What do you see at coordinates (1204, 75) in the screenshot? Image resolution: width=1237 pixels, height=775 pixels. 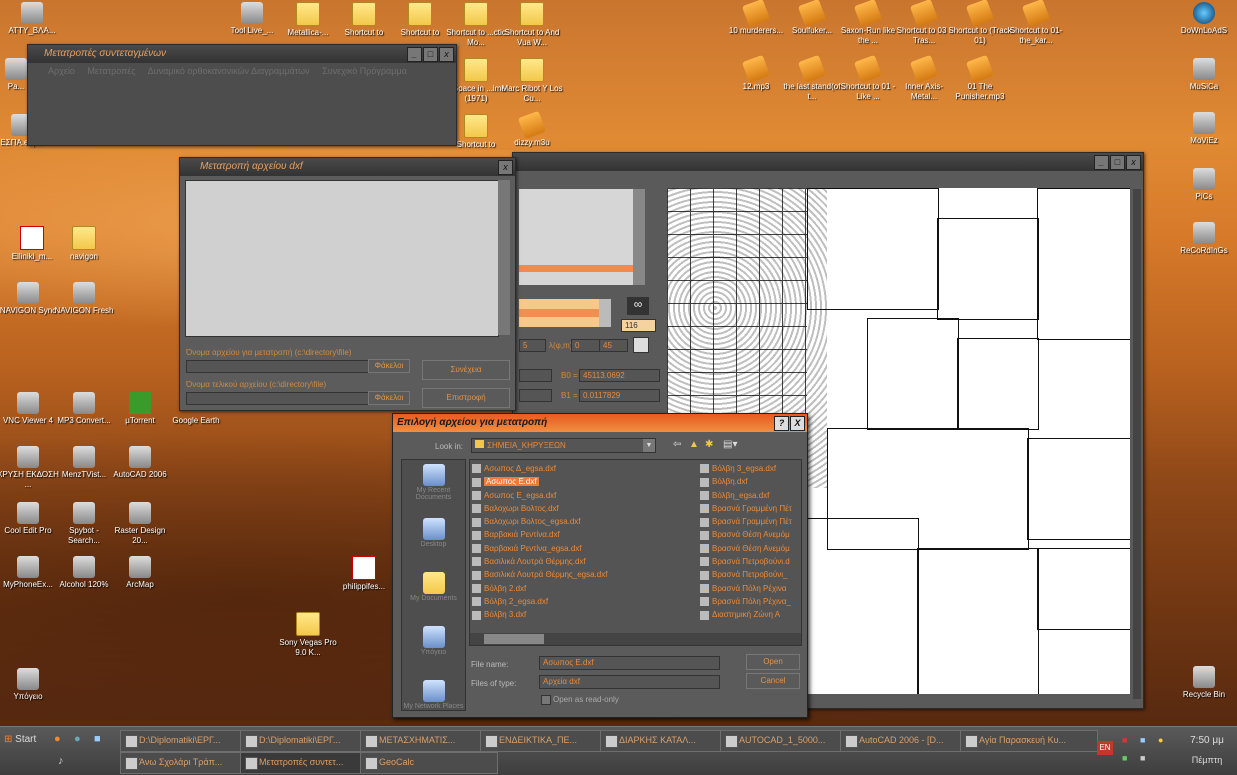 I see `desktop-icon-musica: MuSiCa` at bounding box center [1204, 75].